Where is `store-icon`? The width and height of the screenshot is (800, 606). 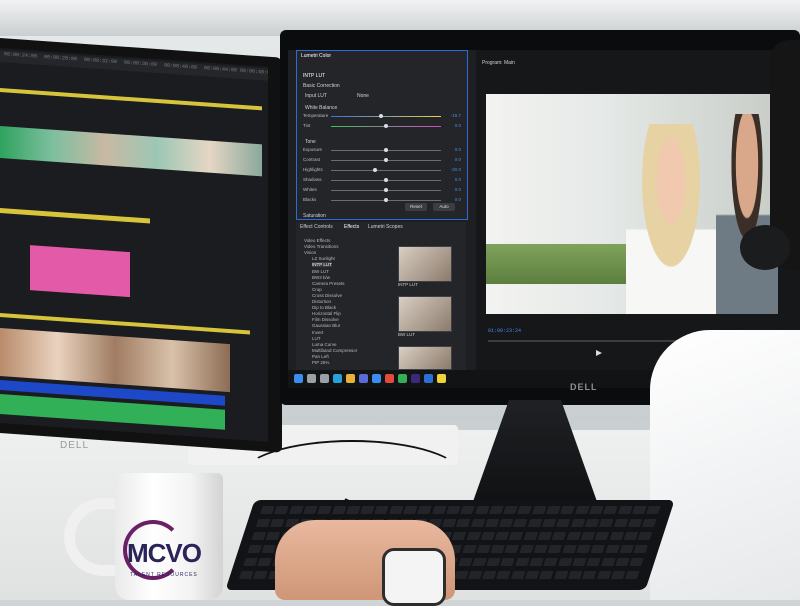
store-icon is located at coordinates (363, 378).